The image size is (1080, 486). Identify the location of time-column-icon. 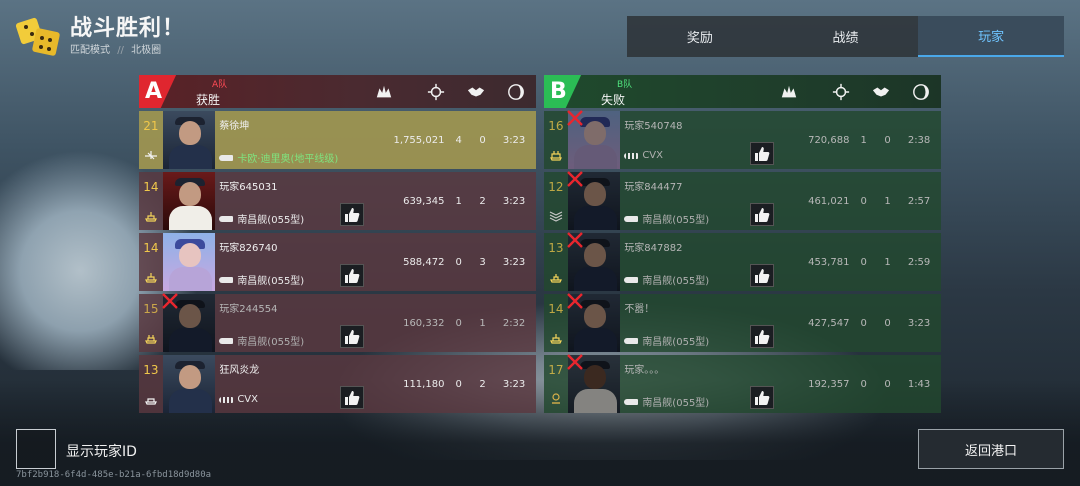
(516, 92).